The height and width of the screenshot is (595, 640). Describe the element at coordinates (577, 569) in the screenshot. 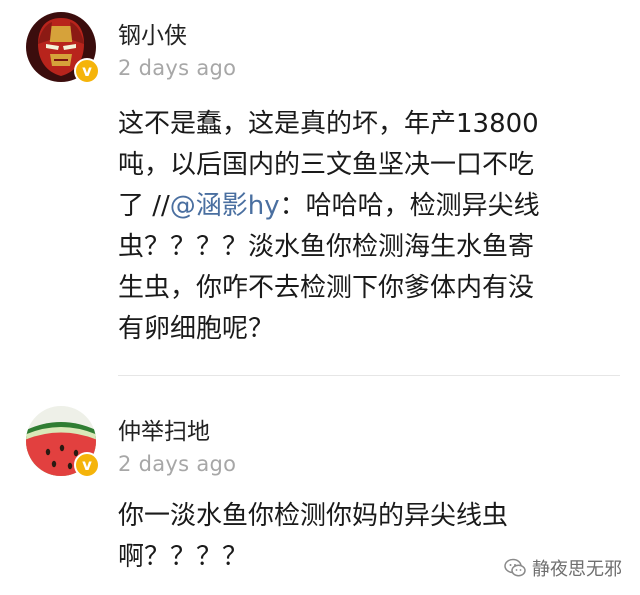

I see `watermark-text: 静夜思无邪` at that location.